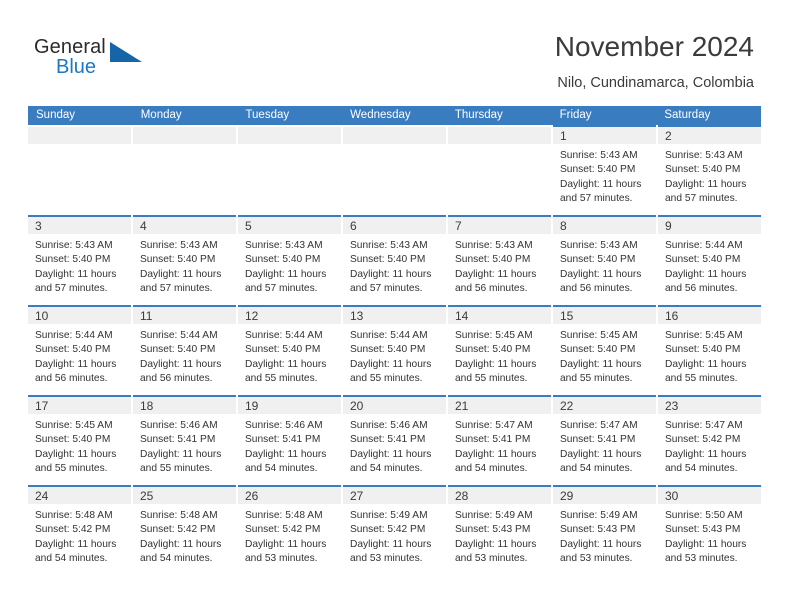  What do you see at coordinates (143, 226) in the screenshot?
I see `day-number: 4` at bounding box center [143, 226].